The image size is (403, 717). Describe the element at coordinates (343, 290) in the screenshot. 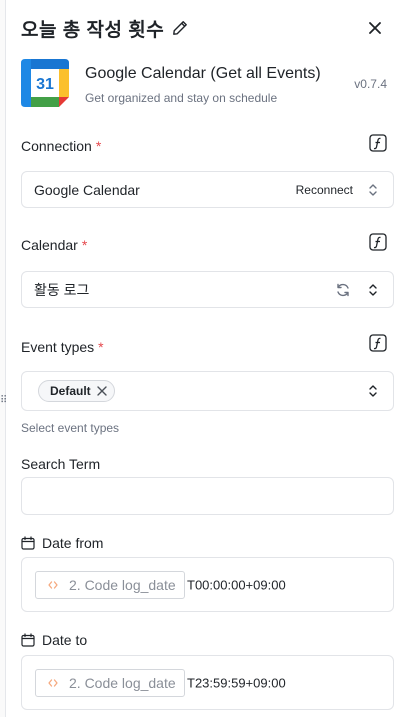

I see `refresh-icon` at that location.